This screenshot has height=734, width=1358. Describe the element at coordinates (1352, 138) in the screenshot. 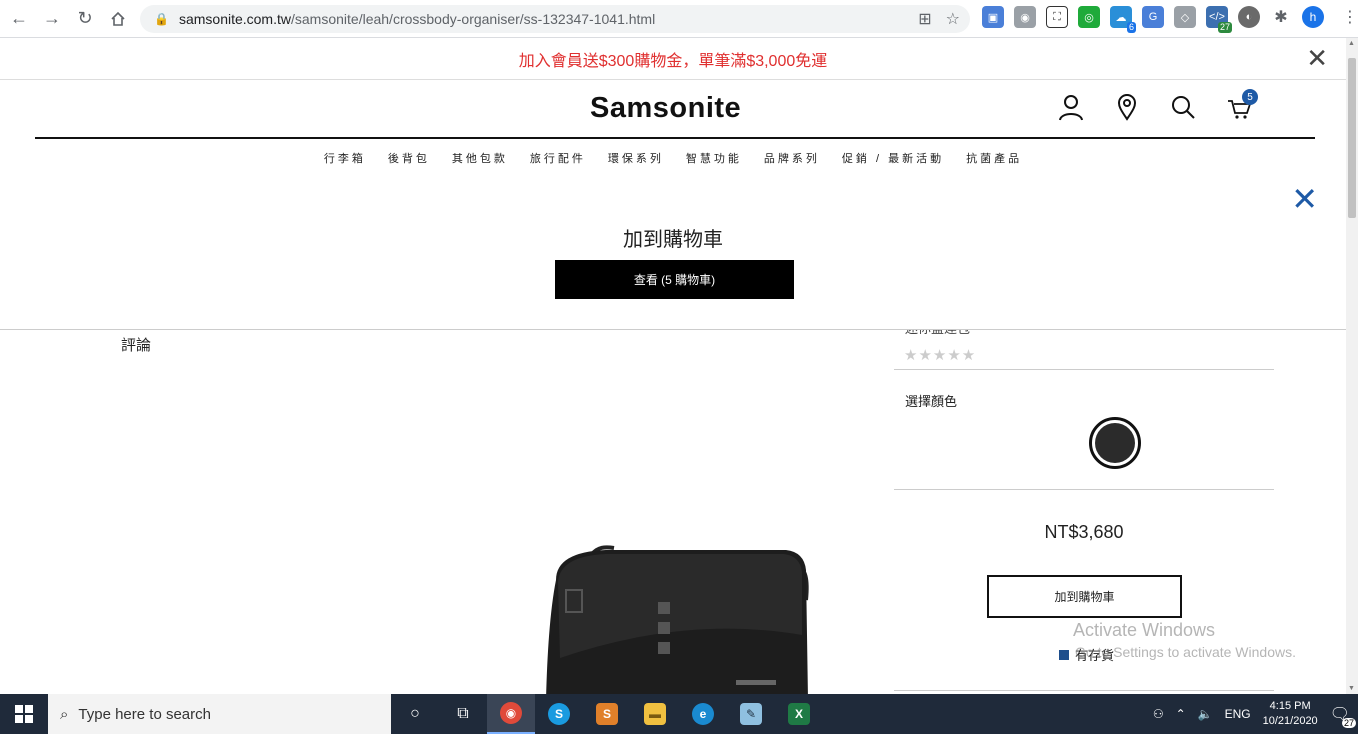

I see `scroll-thumb` at that location.